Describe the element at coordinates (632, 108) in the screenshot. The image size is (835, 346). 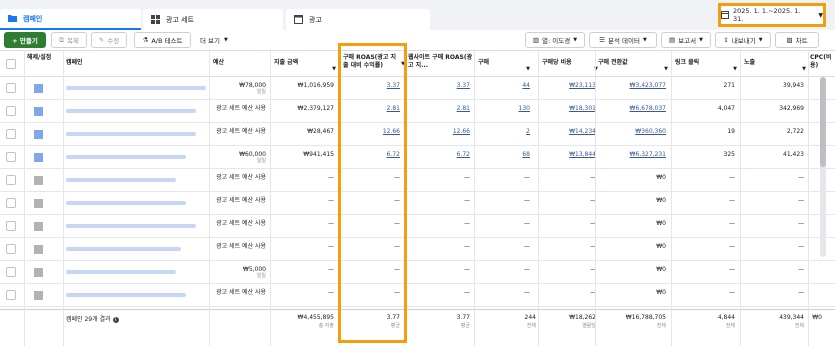
I see `conv-value-cell: ₩6,678,037` at that location.